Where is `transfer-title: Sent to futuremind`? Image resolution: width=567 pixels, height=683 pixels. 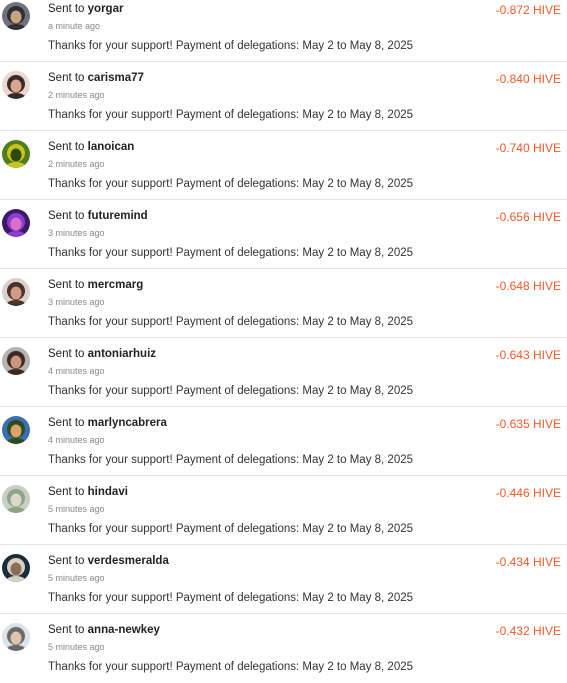
transfer-title: Sent to futuremind is located at coordinates (98, 216).